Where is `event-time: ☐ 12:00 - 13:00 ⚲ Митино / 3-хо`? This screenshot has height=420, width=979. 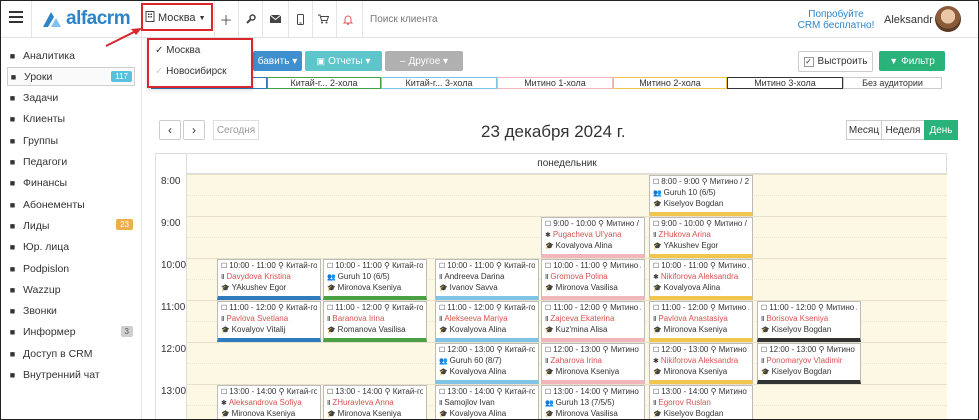 event-time: ☐ 12:00 - 13:00 ⚲ Митино / 3-хо is located at coordinates (809, 350).